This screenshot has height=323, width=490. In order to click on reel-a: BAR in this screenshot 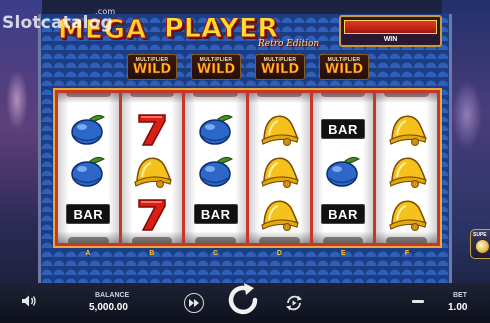, I will do `click(88, 168)`.